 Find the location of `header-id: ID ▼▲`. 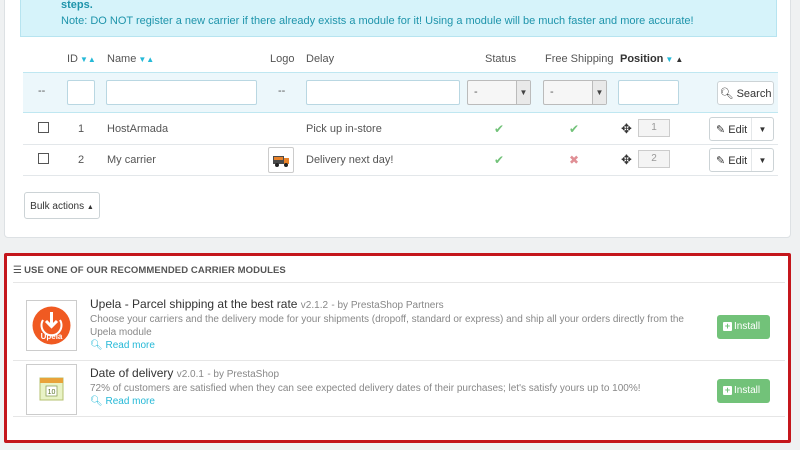

header-id: ID ▼▲ is located at coordinates (81, 62).